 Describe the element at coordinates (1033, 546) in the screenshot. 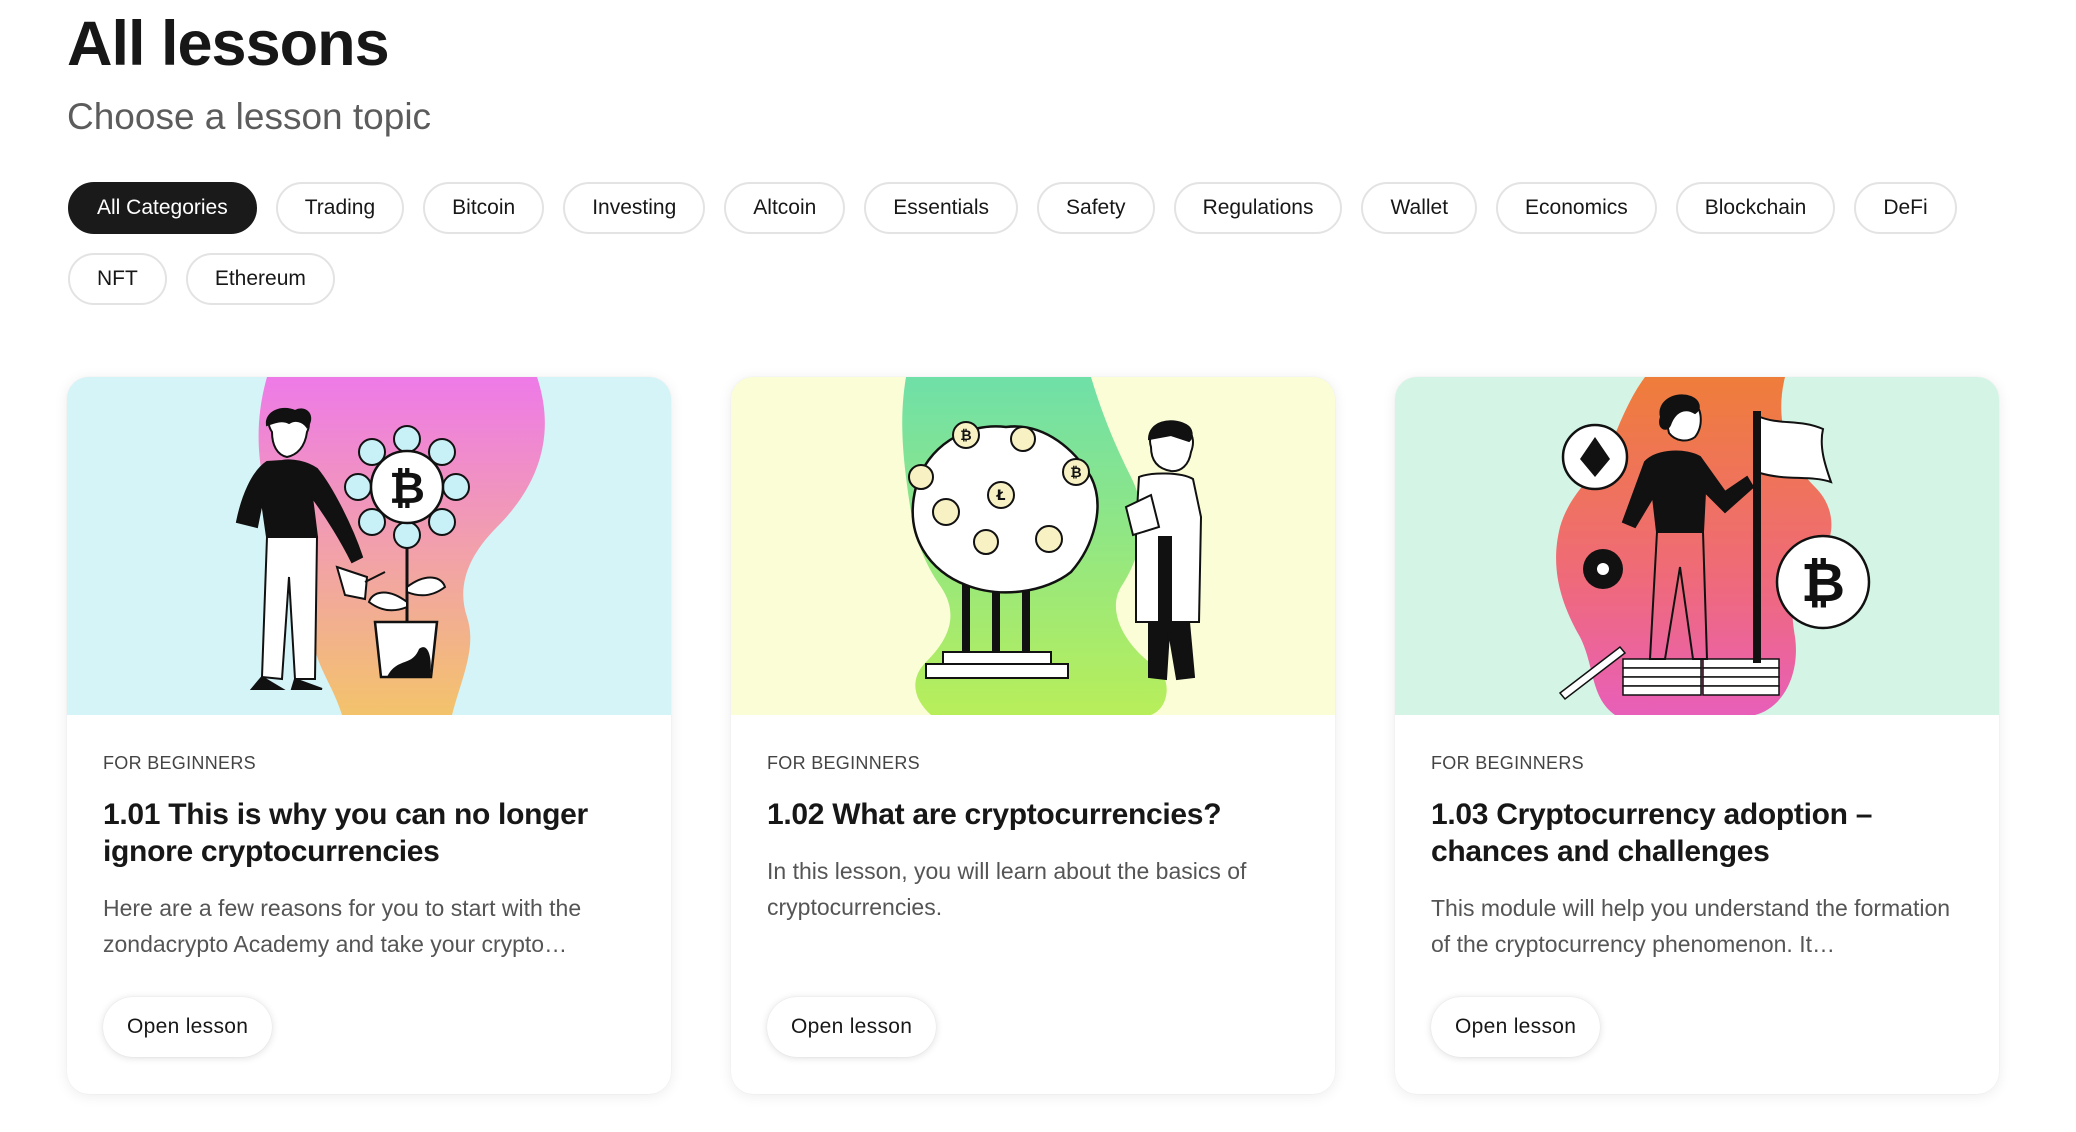

I see `lesson-illustration: ₿ ₿ Ł` at that location.